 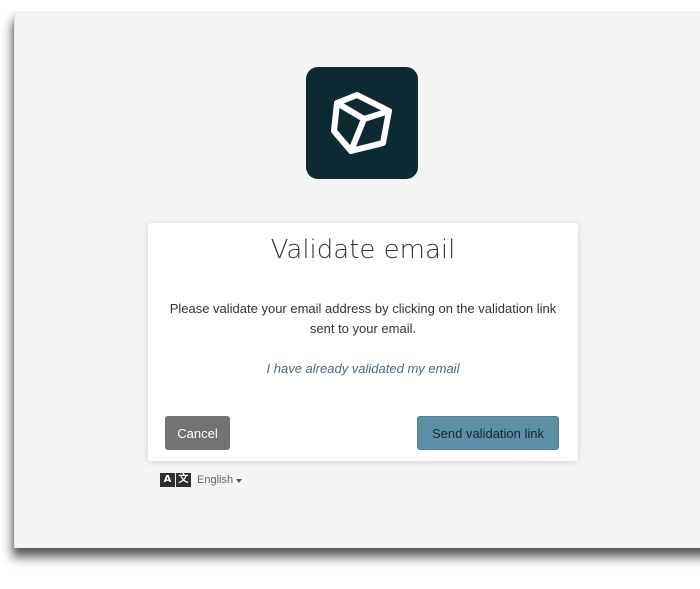 What do you see at coordinates (167, 480) in the screenshot?
I see `translate-icon-latin: A` at bounding box center [167, 480].